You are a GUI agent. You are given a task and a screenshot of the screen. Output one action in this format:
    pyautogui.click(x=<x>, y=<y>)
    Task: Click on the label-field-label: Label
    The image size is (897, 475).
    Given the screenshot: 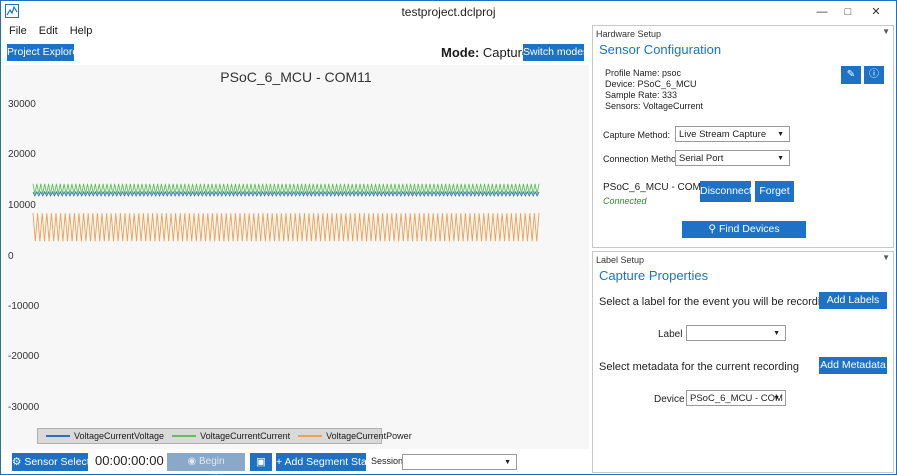 What is the action you would take?
    pyautogui.click(x=670, y=334)
    